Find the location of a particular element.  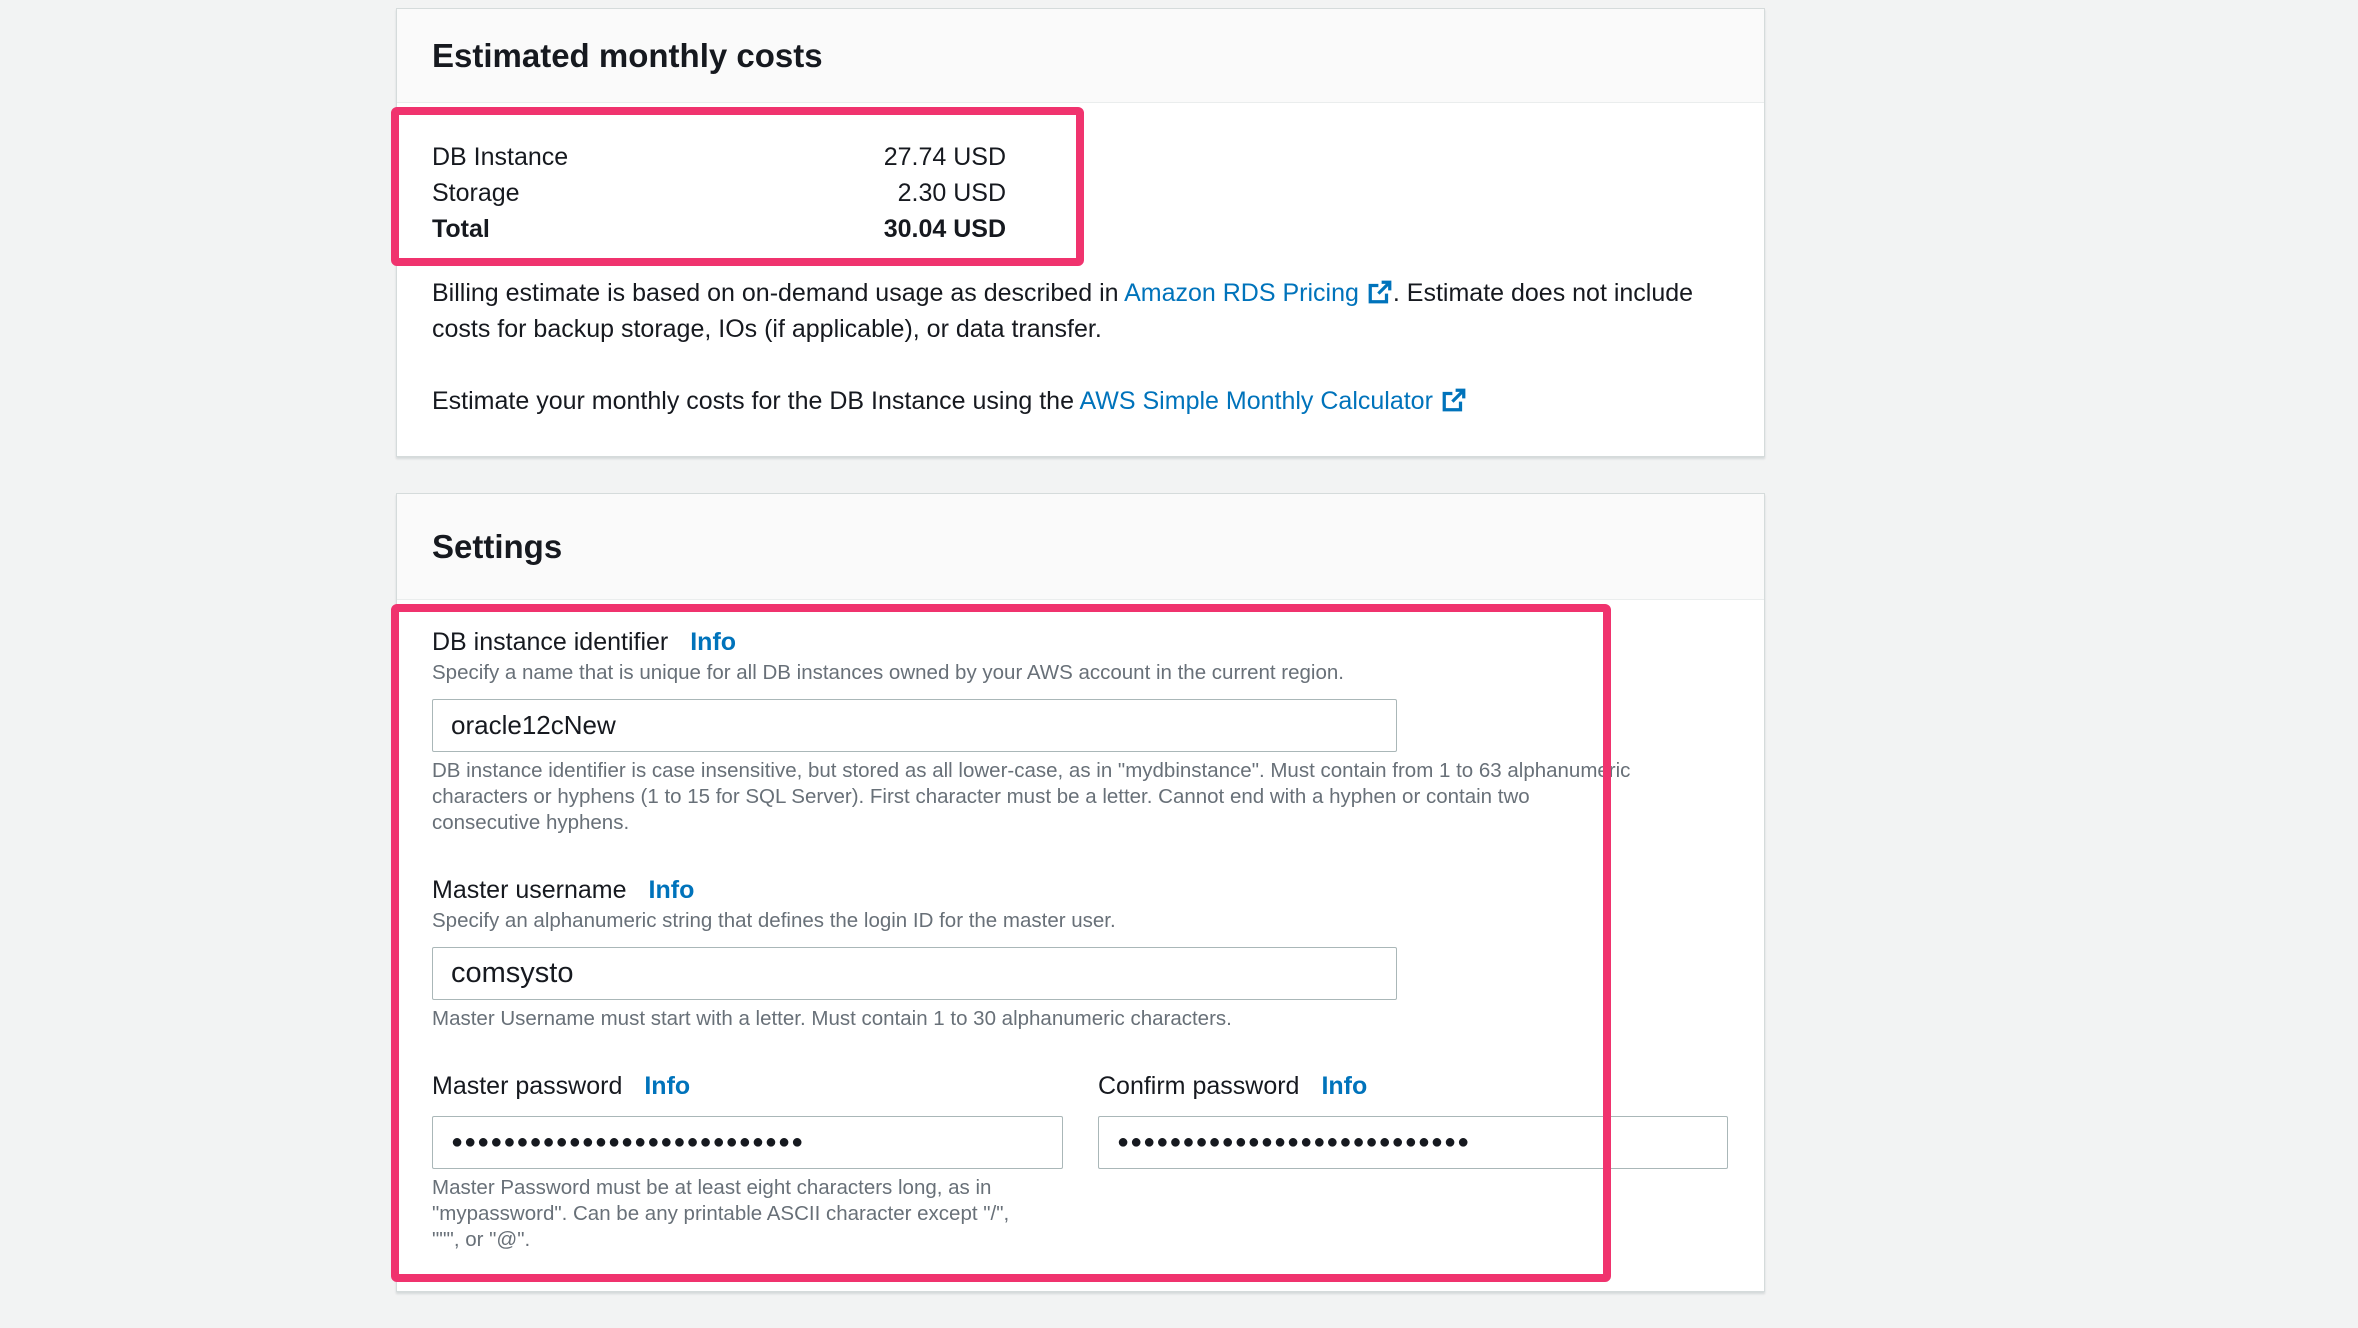

db-identifier-input: oracle12cNew is located at coordinates (914, 725).